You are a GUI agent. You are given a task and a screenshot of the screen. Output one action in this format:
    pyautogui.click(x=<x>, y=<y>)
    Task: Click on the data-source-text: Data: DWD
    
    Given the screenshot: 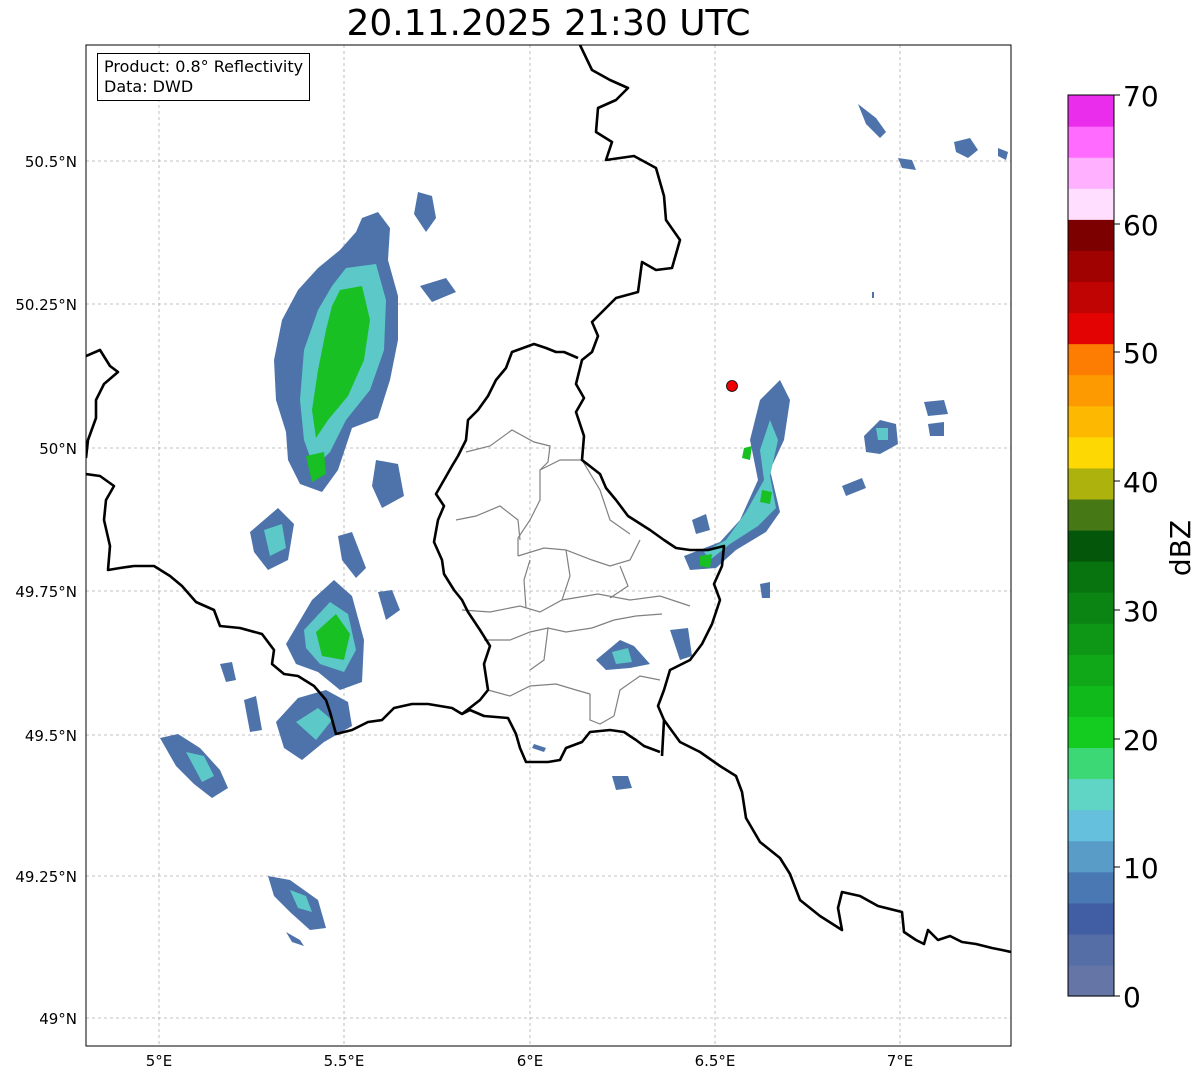 What is the action you would take?
    pyautogui.click(x=149, y=86)
    